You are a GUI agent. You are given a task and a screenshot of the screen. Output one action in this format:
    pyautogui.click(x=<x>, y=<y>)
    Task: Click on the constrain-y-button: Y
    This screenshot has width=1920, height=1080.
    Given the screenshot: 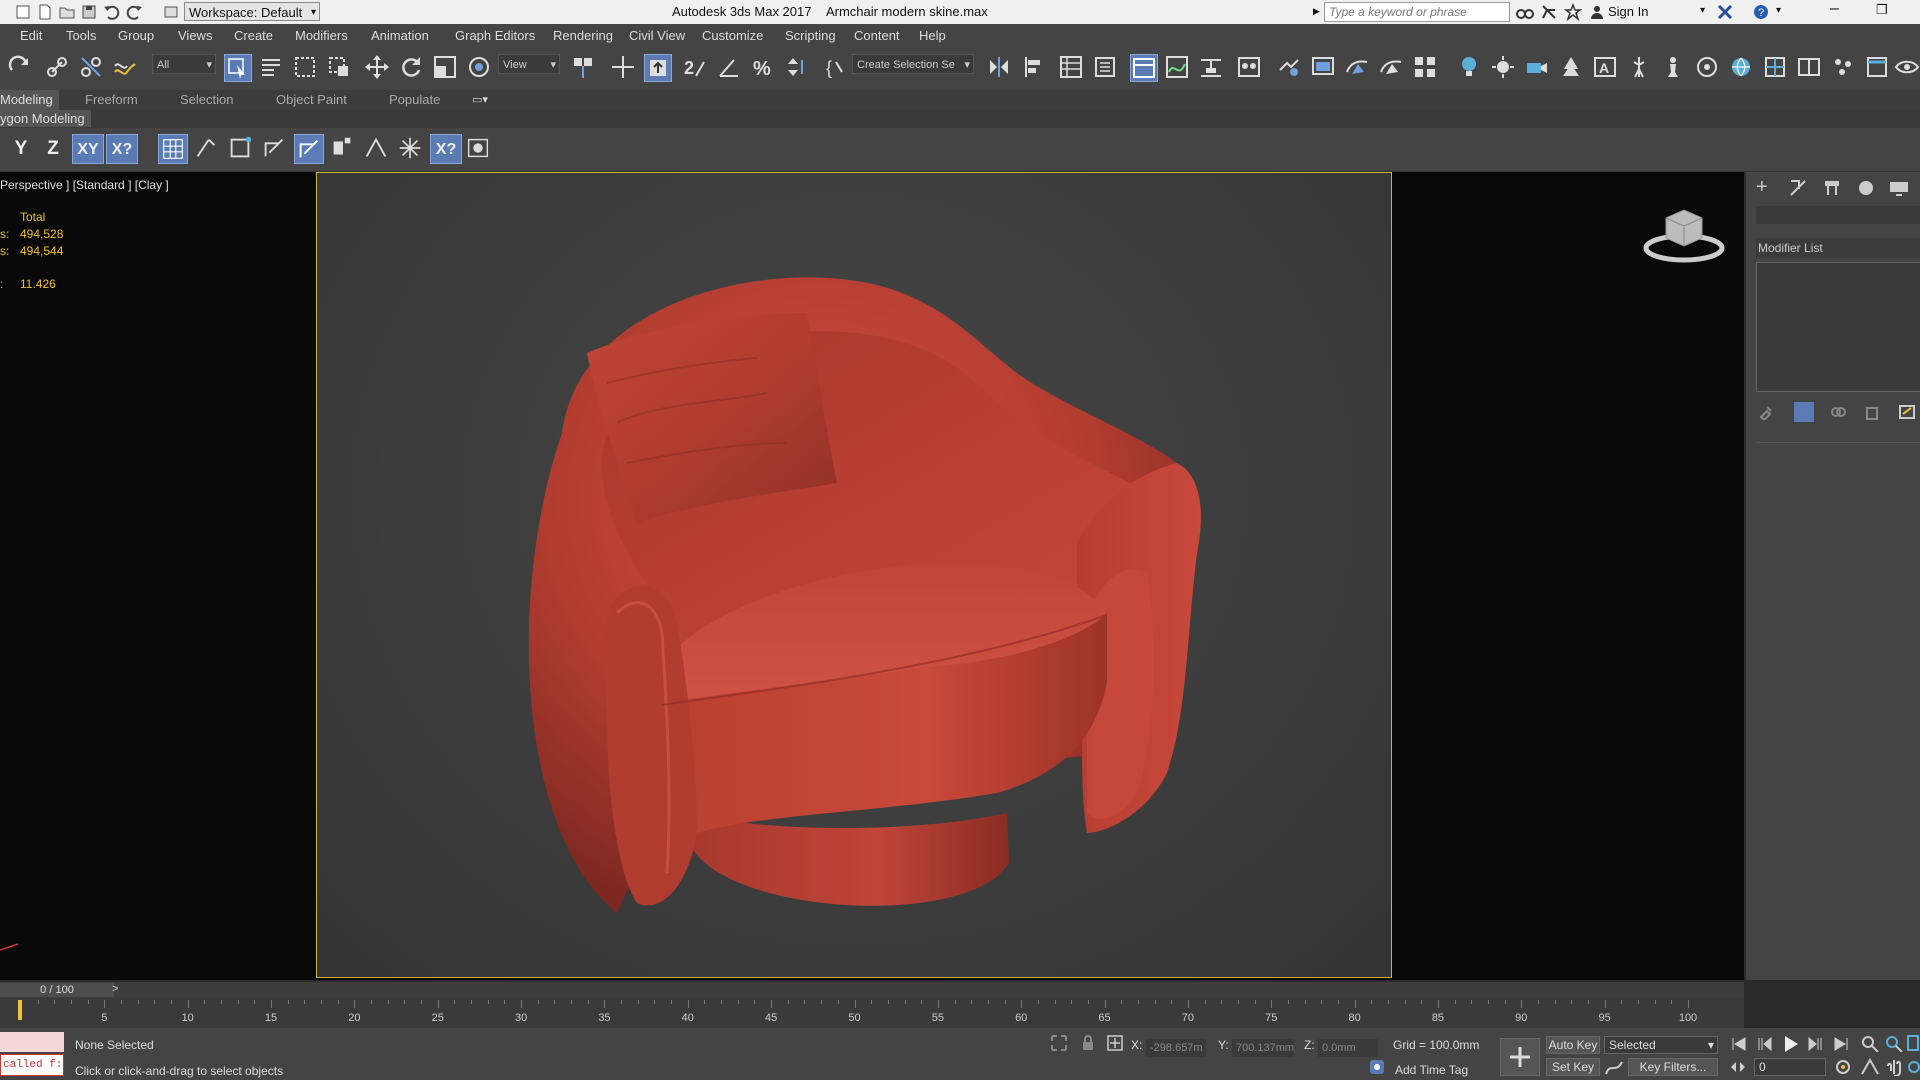 What is the action you would take?
    pyautogui.click(x=21, y=149)
    